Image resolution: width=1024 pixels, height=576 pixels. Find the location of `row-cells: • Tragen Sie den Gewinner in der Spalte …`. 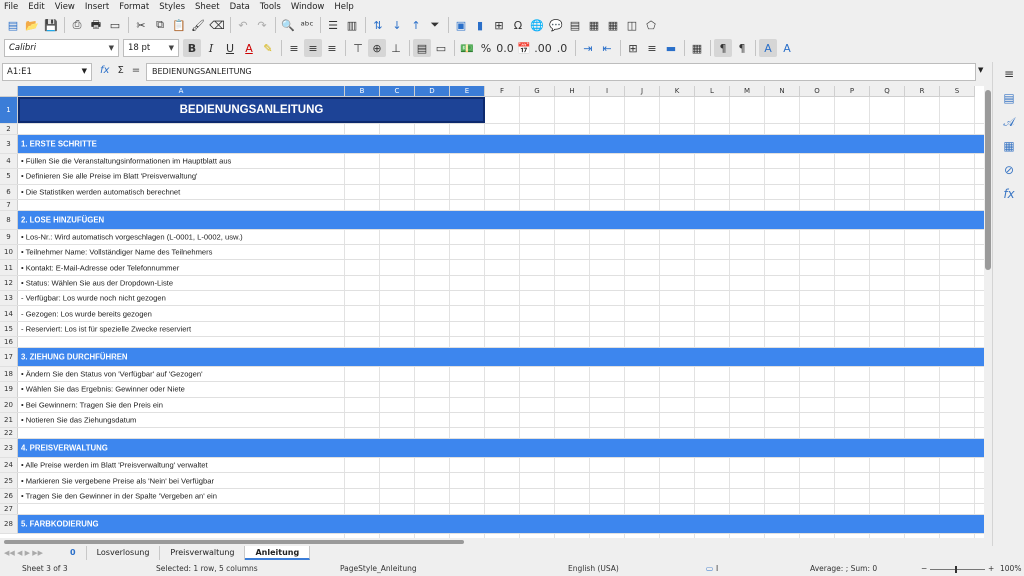

row-cells: • Tragen Sie den Gewinner in der Spalte … is located at coordinates (501, 496).